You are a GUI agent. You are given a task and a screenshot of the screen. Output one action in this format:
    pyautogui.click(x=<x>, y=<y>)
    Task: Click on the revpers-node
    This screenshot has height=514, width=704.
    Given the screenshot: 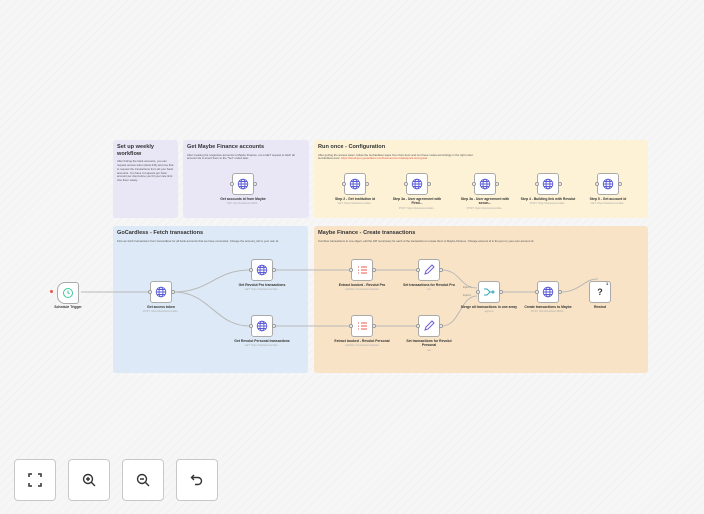 What is the action you would take?
    pyautogui.click(x=262, y=326)
    